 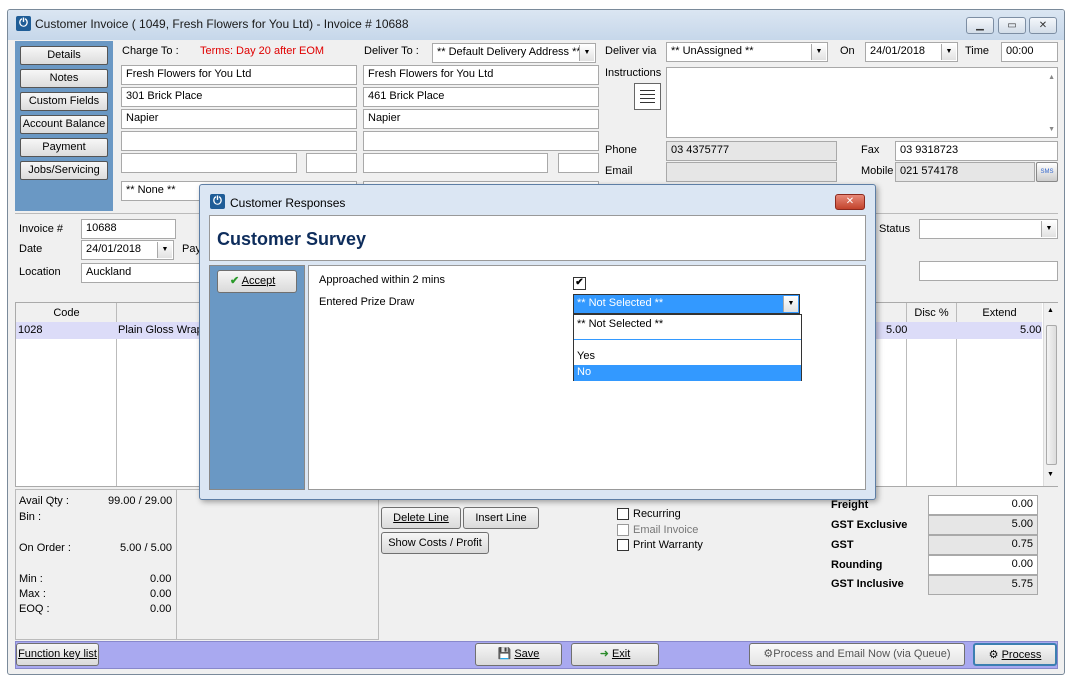 I want to click on question-1-checkbox: ✔, so click(x=579, y=283).